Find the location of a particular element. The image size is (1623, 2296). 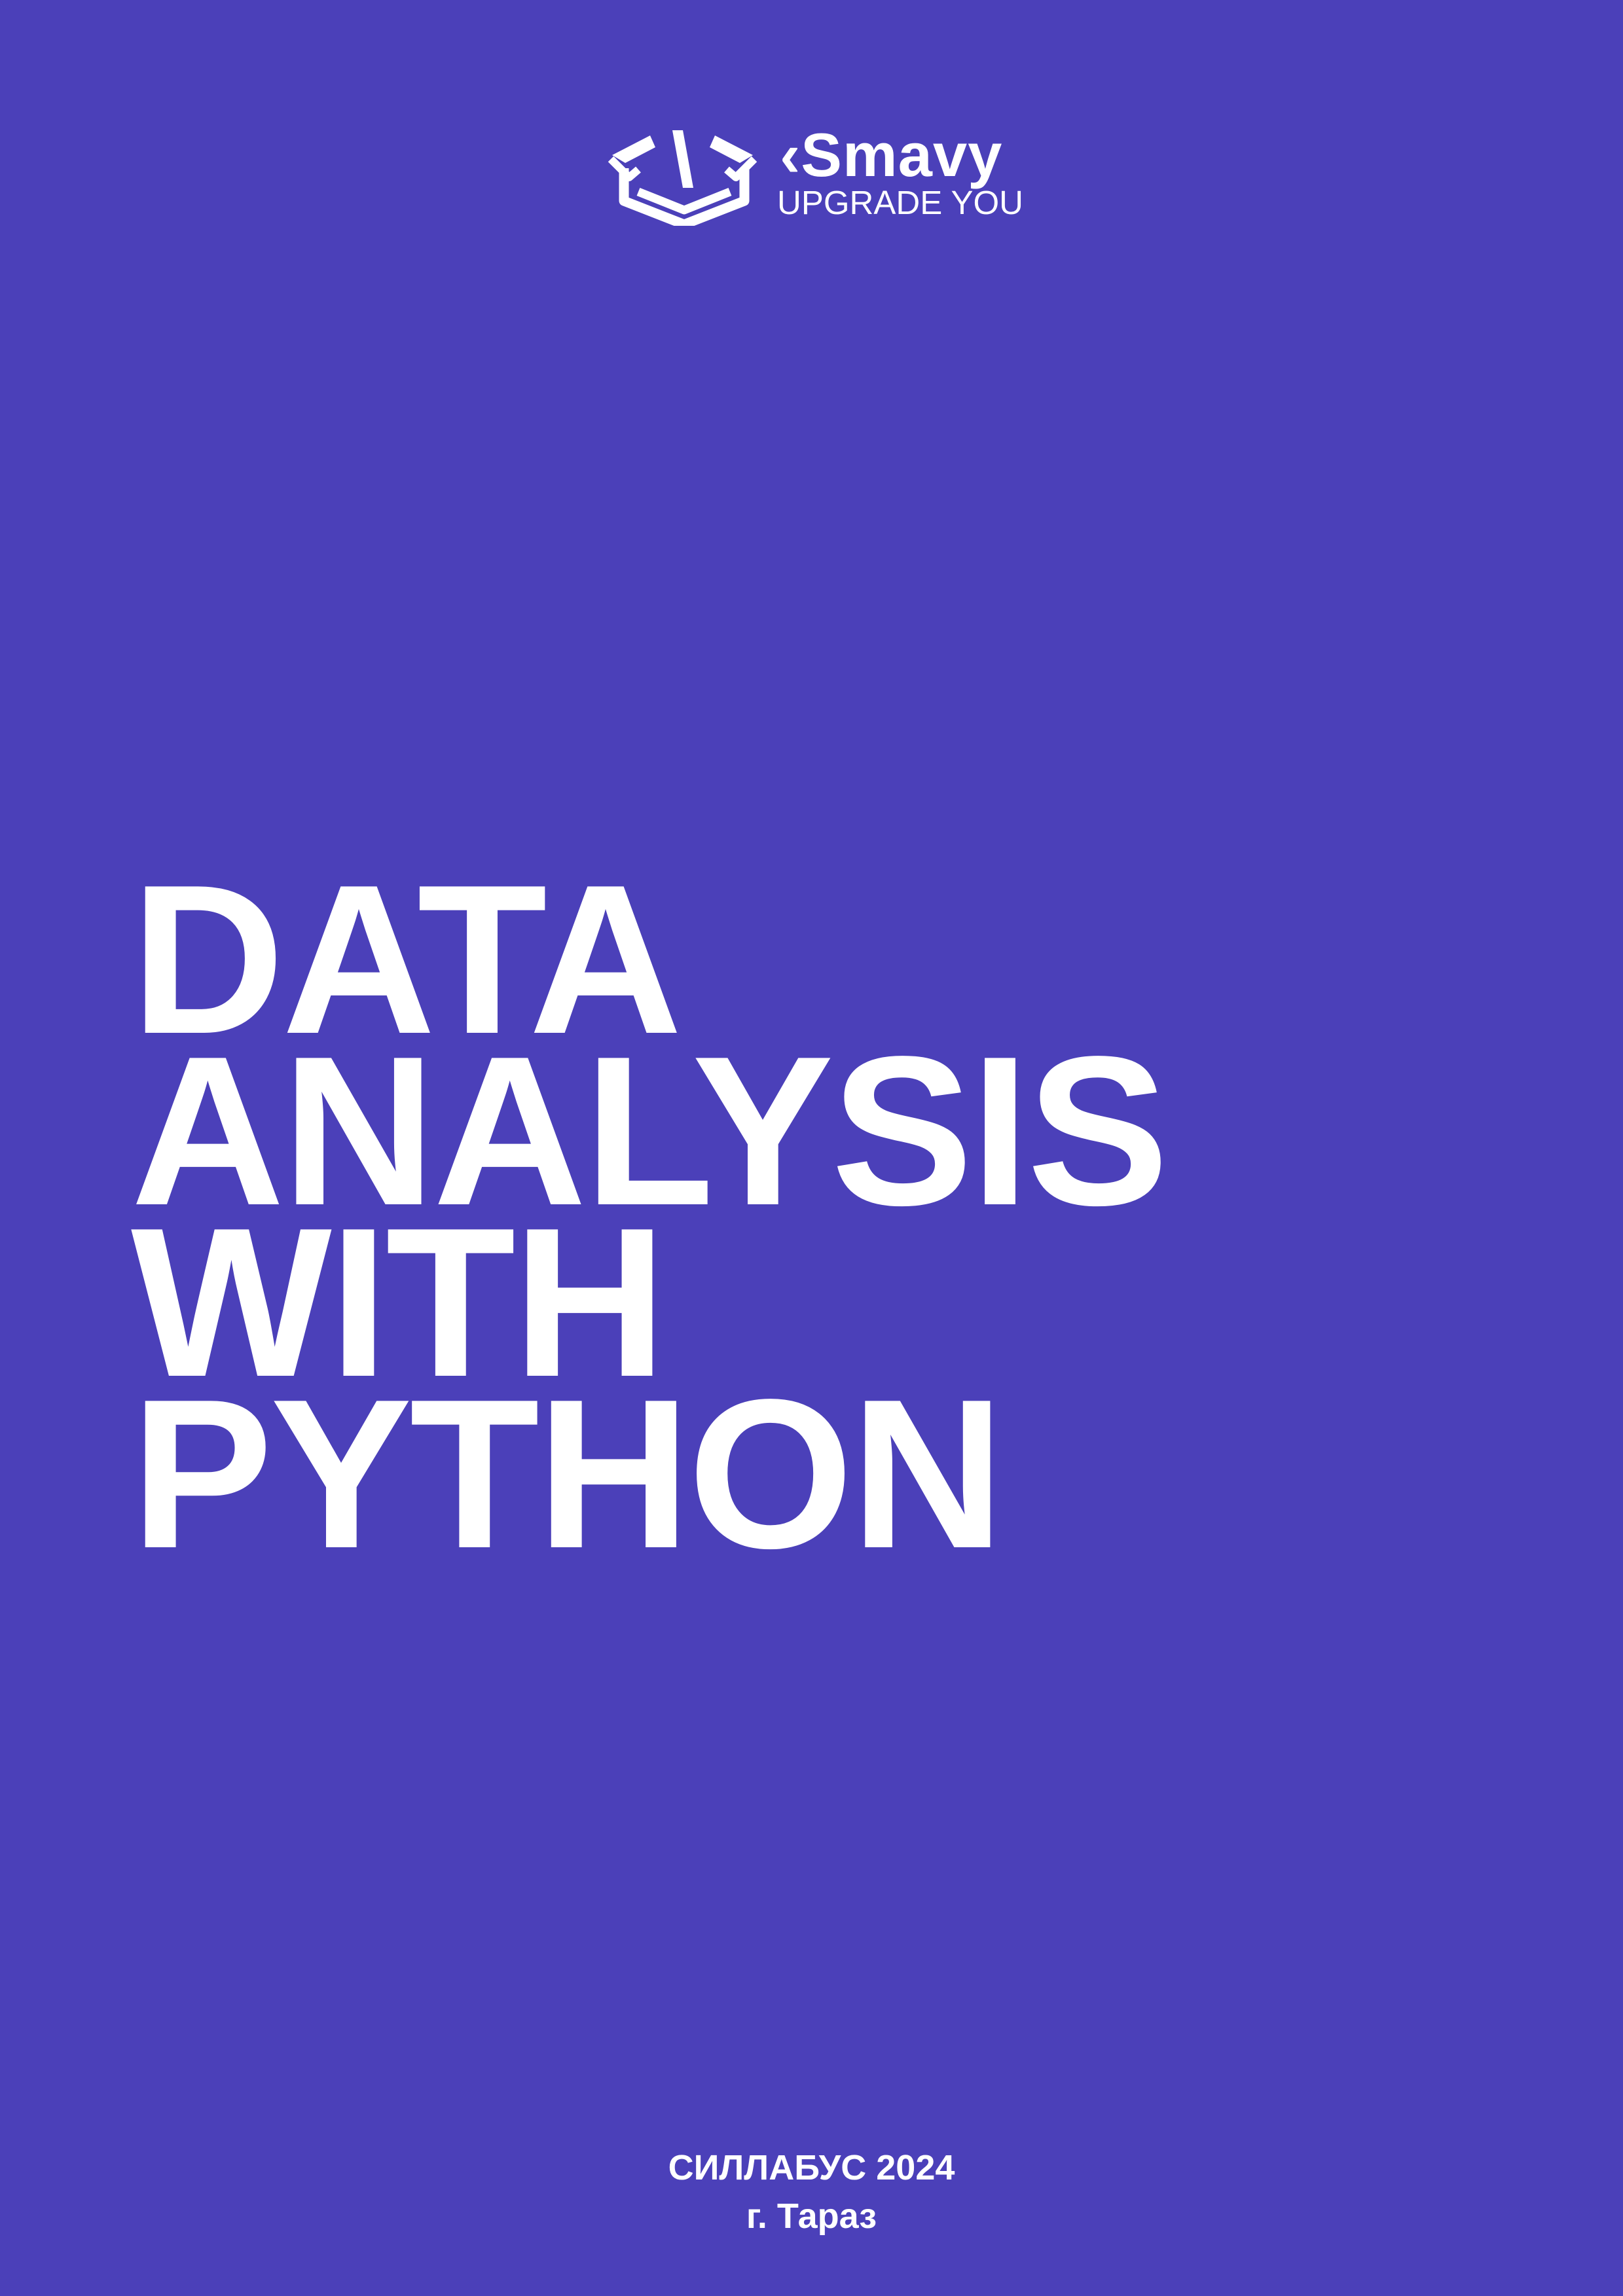

logo-wordmark: ‹Smavy UPGRADE YOU is located at coordinates (899, 174).